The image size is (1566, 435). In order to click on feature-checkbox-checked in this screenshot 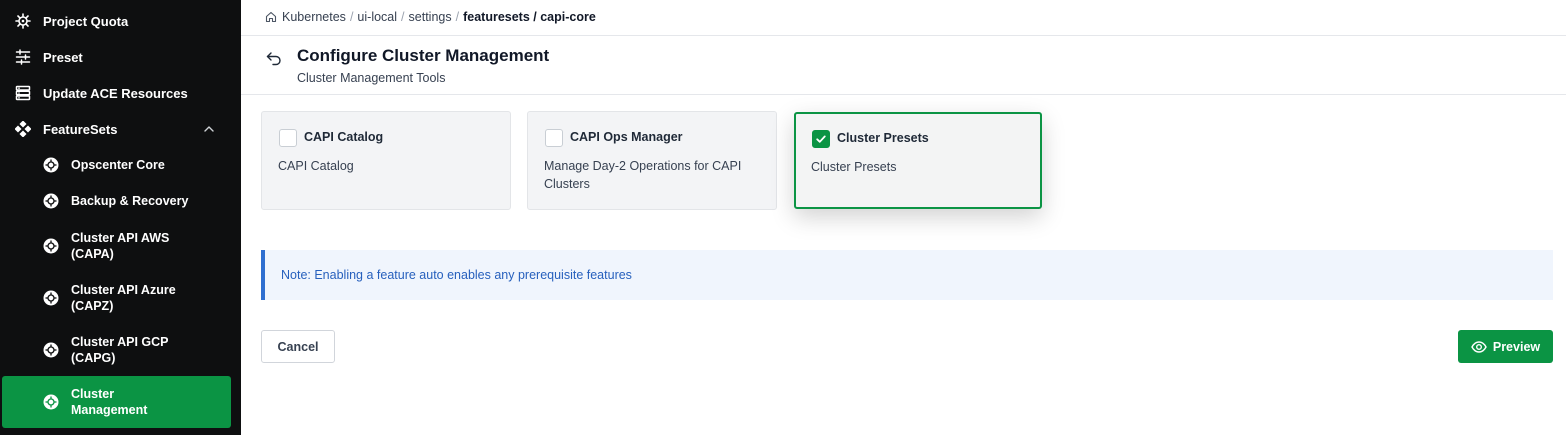, I will do `click(821, 139)`.